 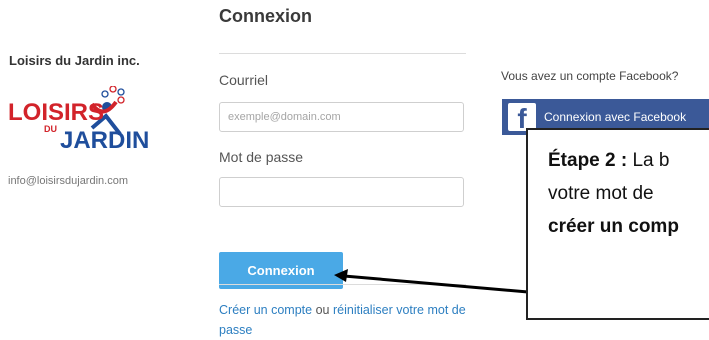 What do you see at coordinates (522, 118) in the screenshot?
I see `facebook-icon: f` at bounding box center [522, 118].